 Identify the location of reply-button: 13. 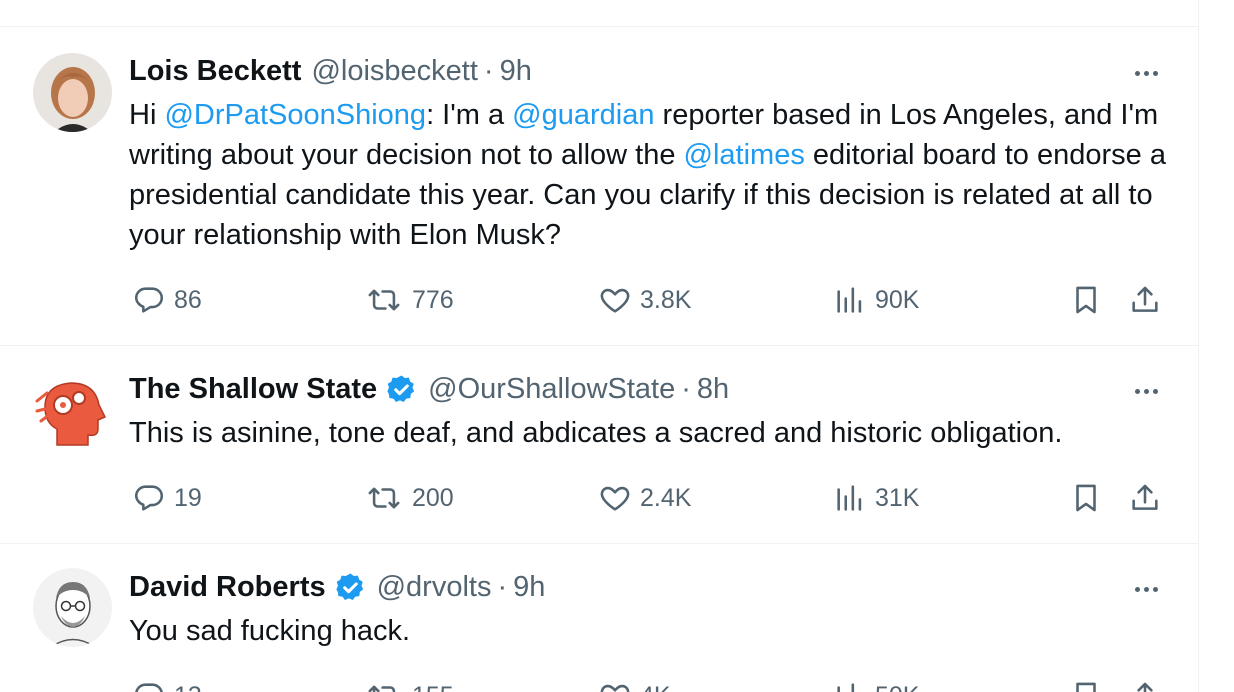
(167, 685).